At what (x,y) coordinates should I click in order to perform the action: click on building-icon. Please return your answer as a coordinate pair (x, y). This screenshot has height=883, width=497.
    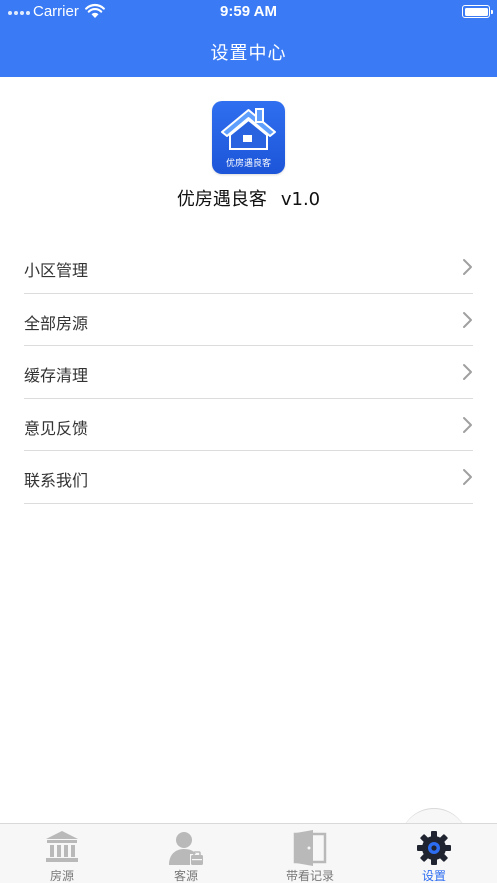
    Looking at the image, I should click on (62, 846).